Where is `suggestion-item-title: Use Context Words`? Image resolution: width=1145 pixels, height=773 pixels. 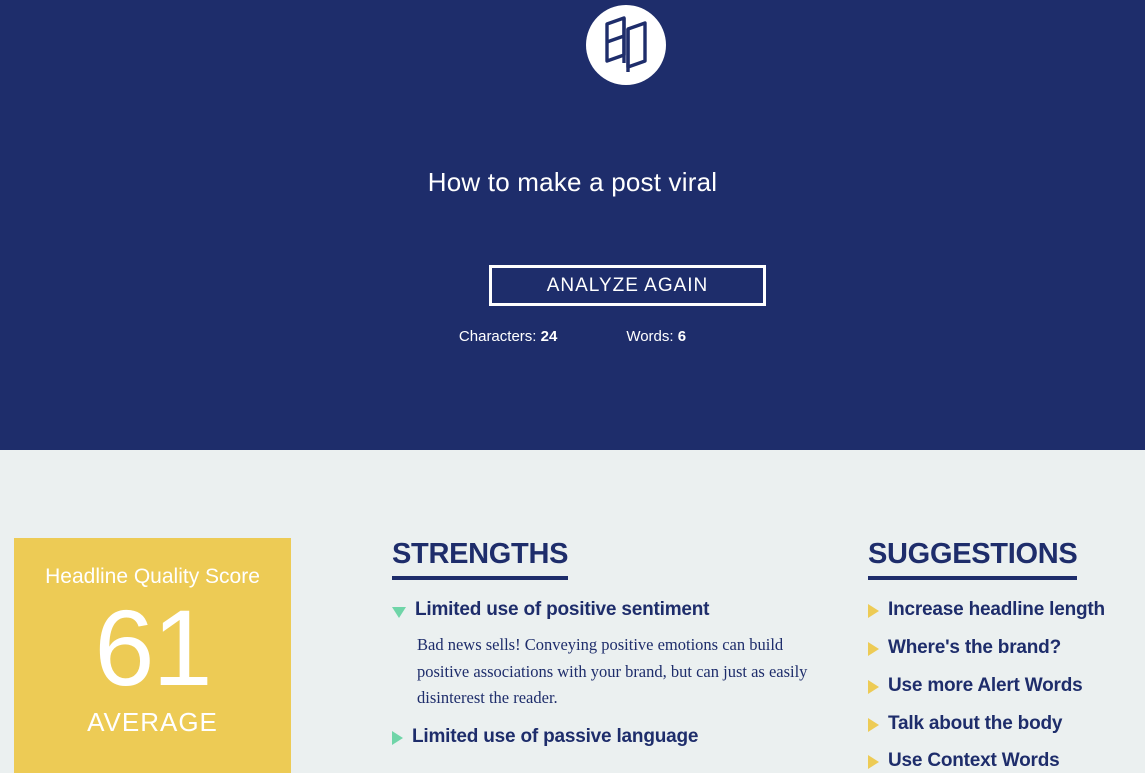
suggestion-item-title: Use Context Words is located at coordinates (974, 761).